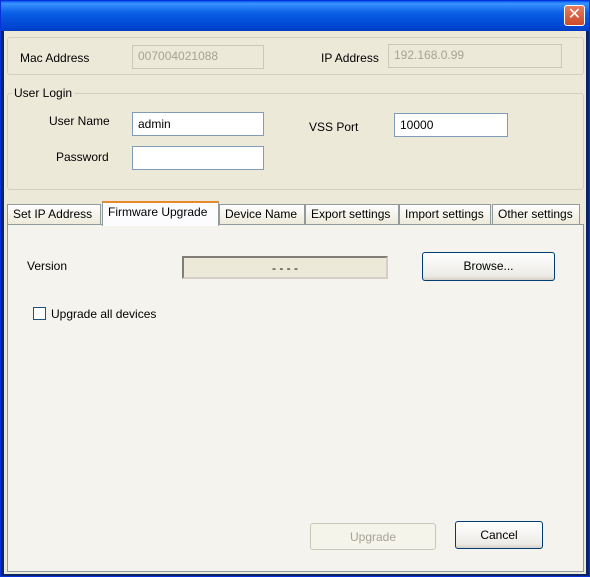 This screenshot has width=590, height=577. I want to click on upgrade-button-label: Upgrade, so click(373, 537).